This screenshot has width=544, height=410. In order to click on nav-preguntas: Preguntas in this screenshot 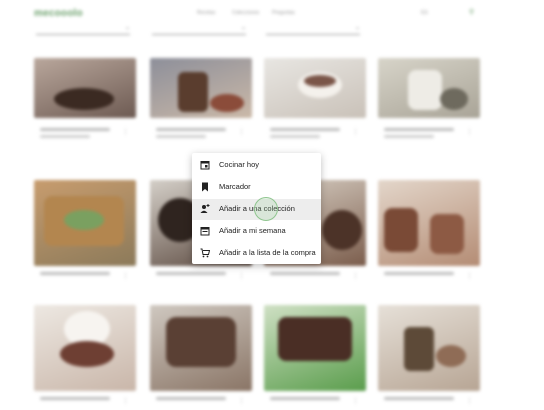, I will do `click(283, 13)`.